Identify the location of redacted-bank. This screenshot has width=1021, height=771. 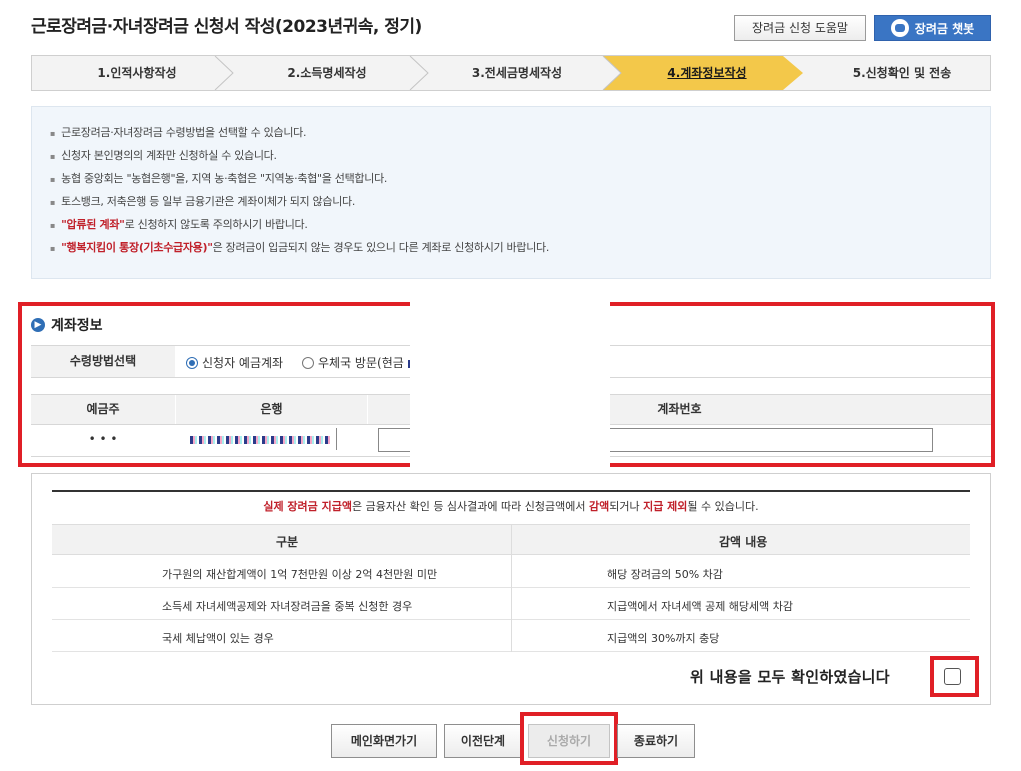
(260, 439).